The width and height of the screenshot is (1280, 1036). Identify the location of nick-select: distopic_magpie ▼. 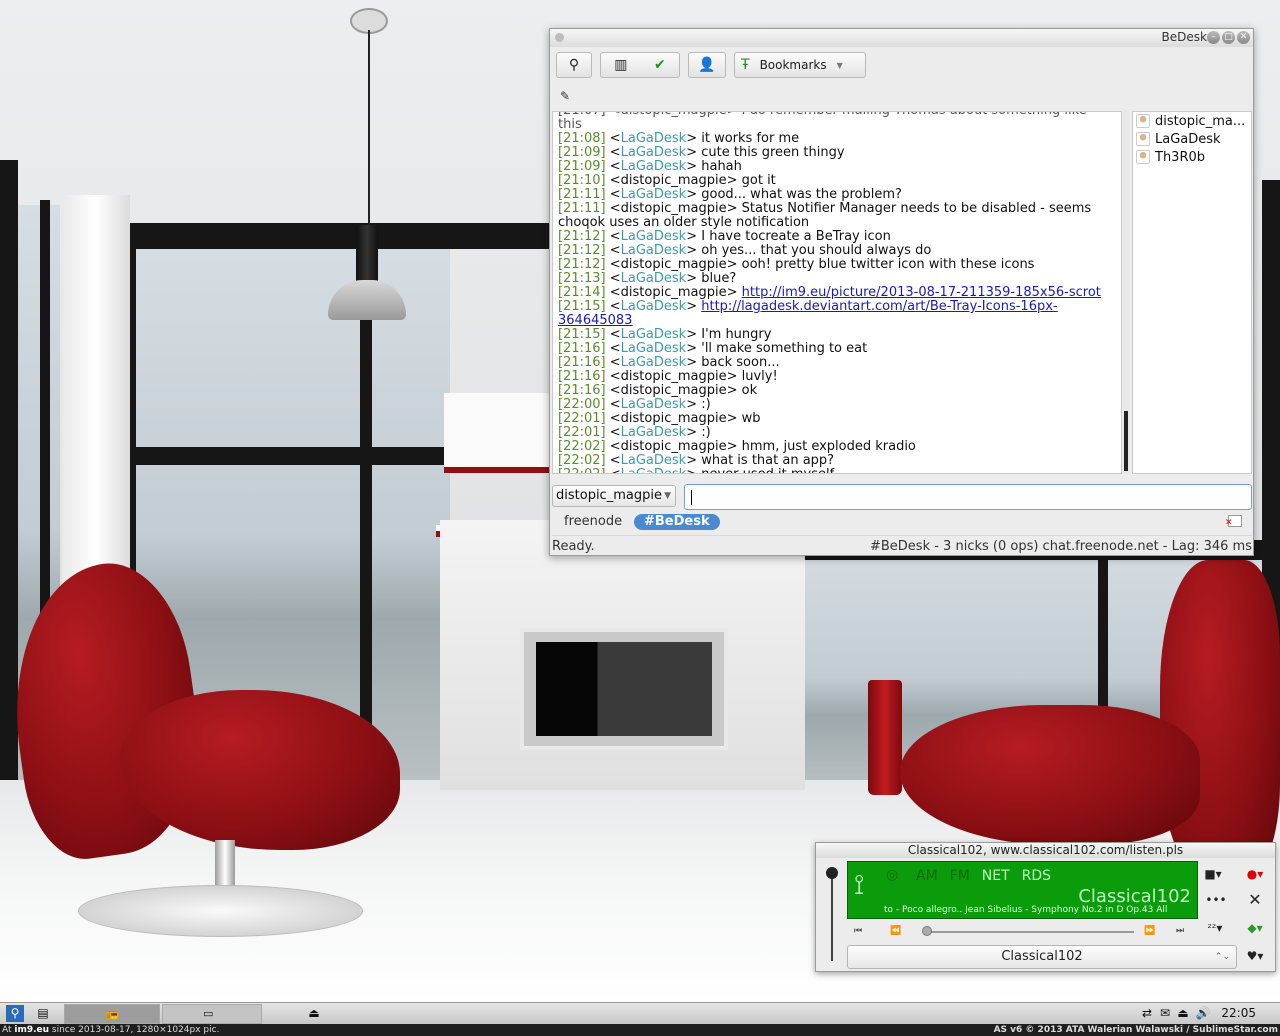
(614, 496).